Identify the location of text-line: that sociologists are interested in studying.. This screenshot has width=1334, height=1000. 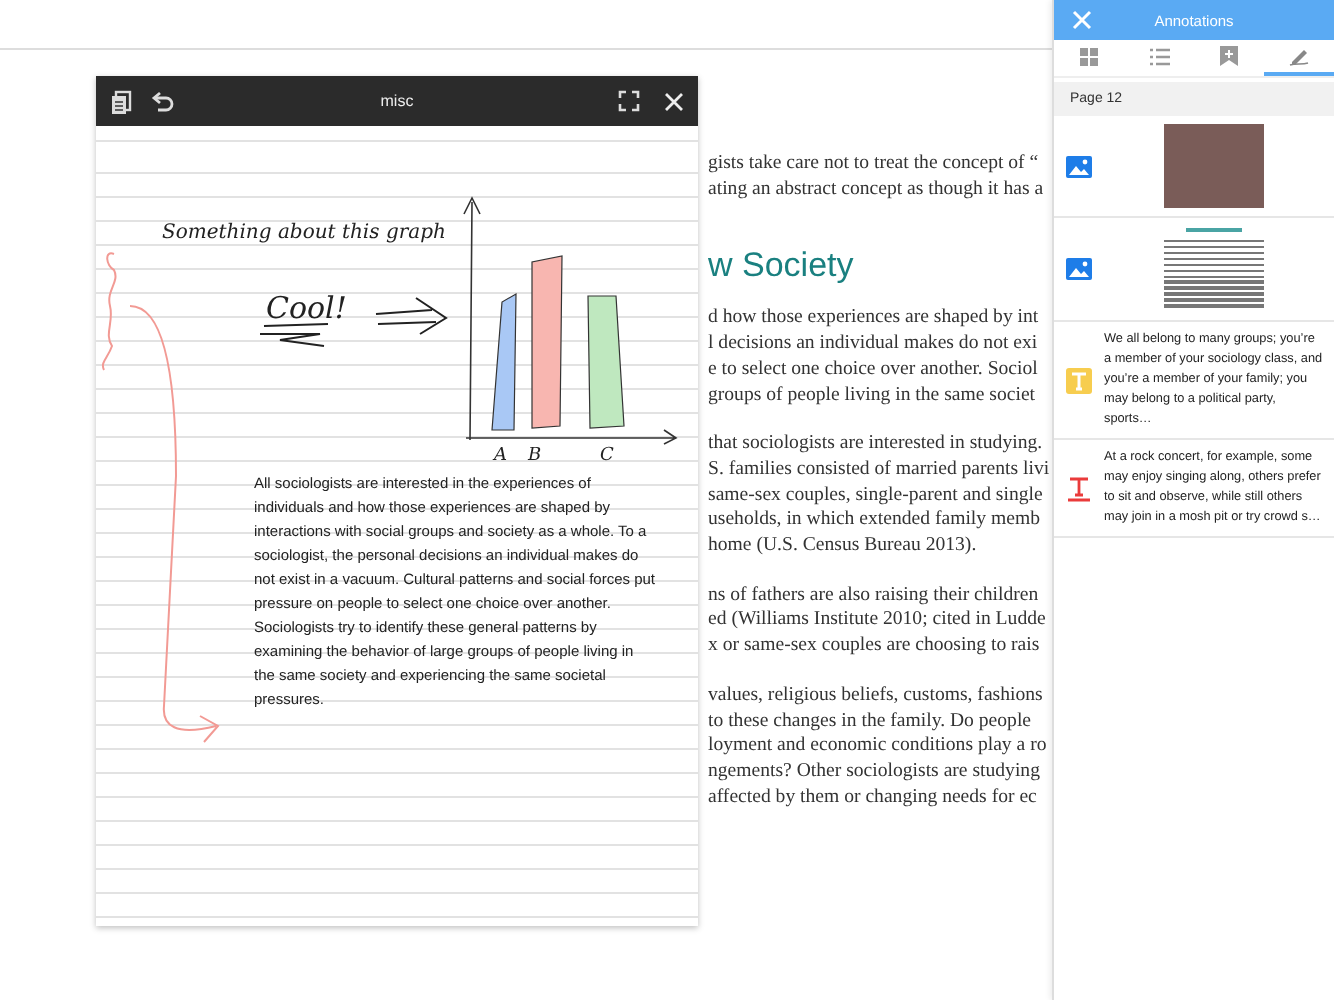
(876, 445).